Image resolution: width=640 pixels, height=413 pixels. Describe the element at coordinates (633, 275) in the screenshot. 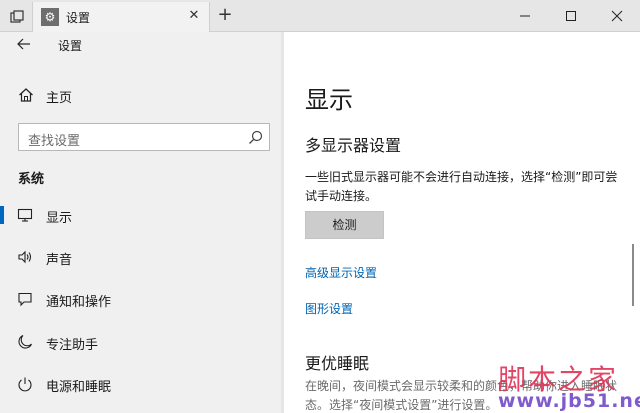

I see `main-scrollbar` at that location.